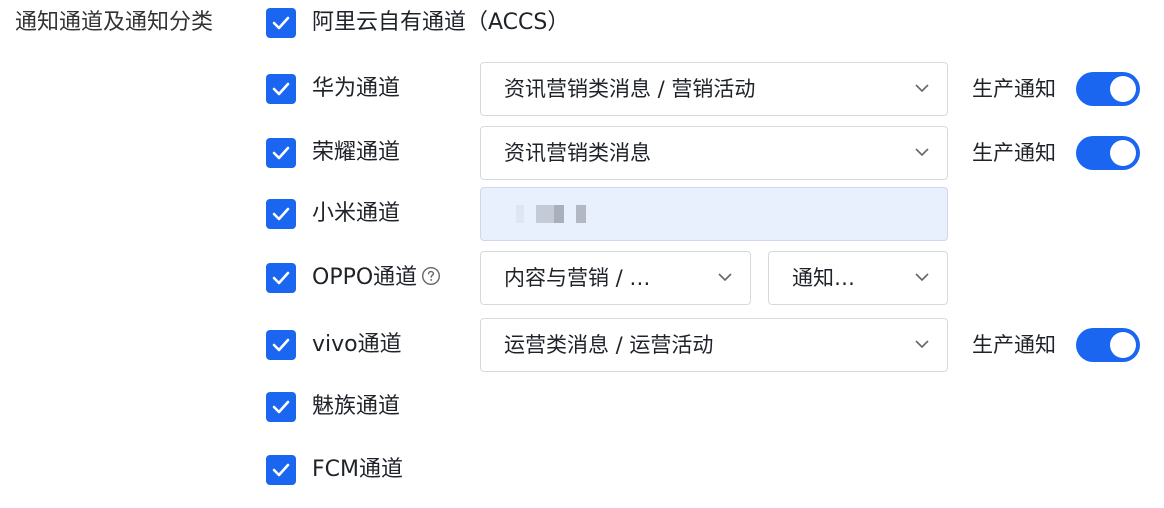 The image size is (1164, 508). Describe the element at coordinates (441, 22) in the screenshot. I see `channel-label-accs: 阿里云自有通道（ACCS）` at that location.